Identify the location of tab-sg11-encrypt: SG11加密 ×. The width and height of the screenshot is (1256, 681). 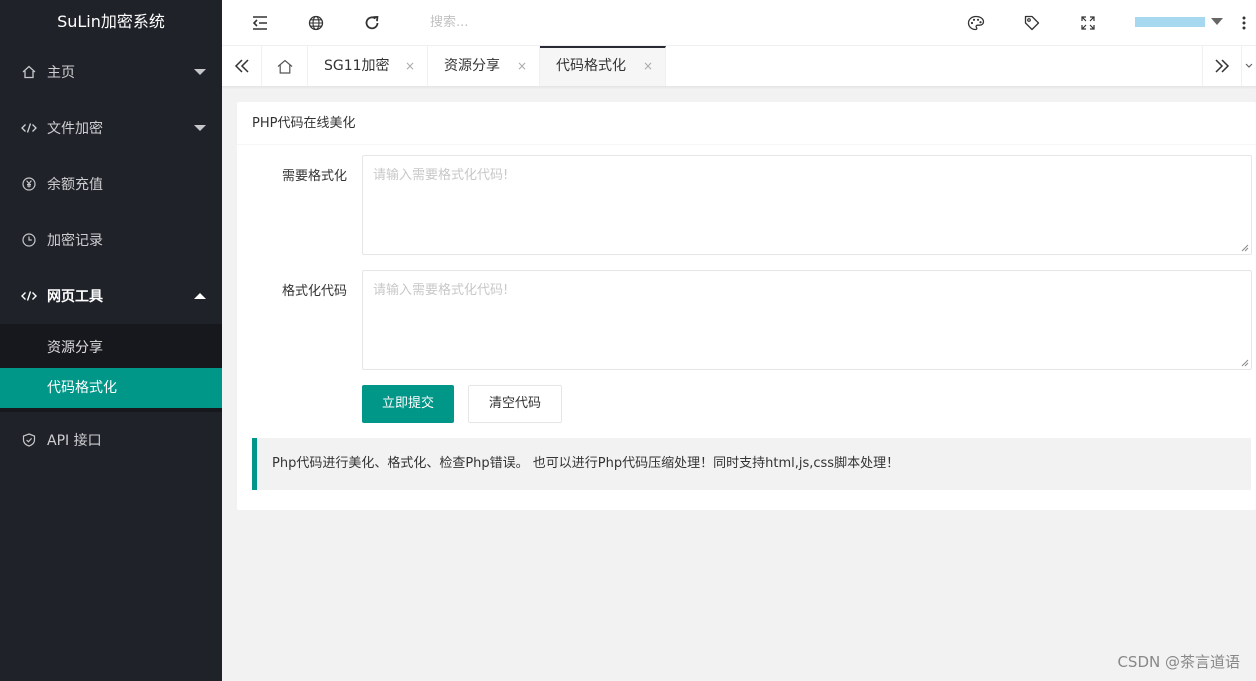
(368, 66).